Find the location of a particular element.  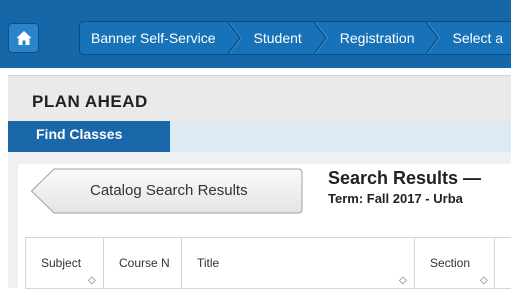

column-header-label: Title is located at coordinates (208, 263).